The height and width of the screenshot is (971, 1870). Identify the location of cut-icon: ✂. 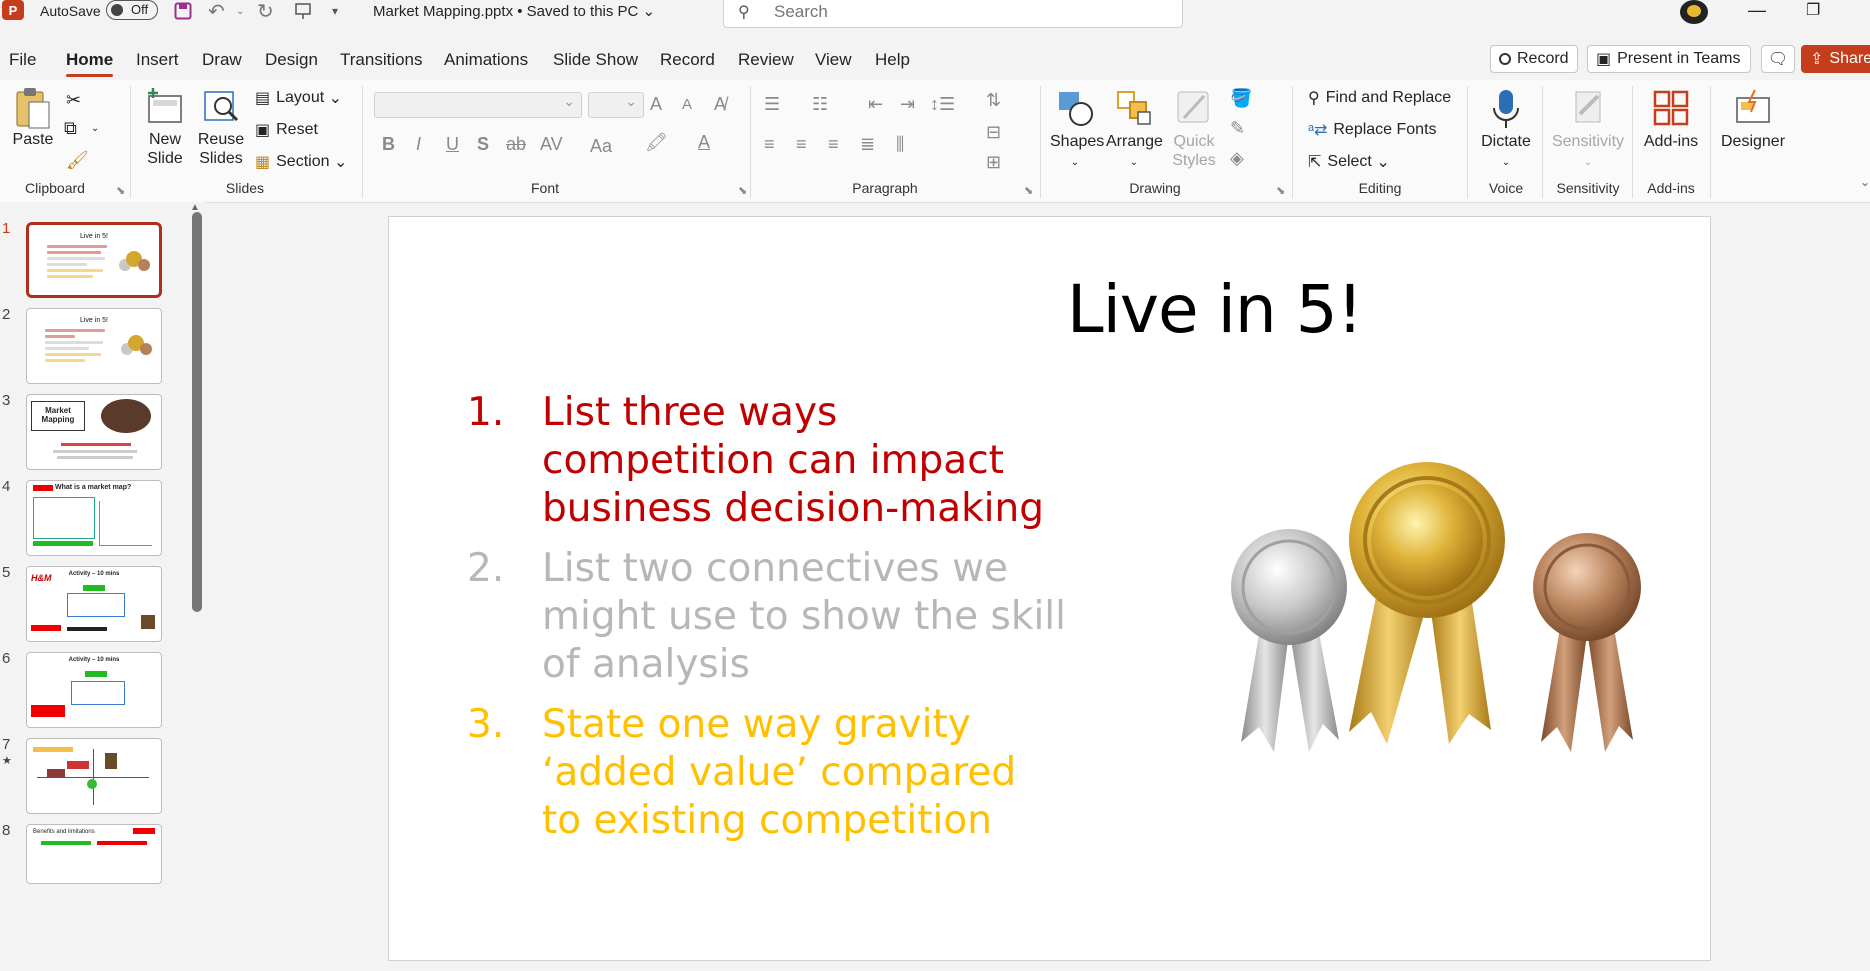
(73, 100).